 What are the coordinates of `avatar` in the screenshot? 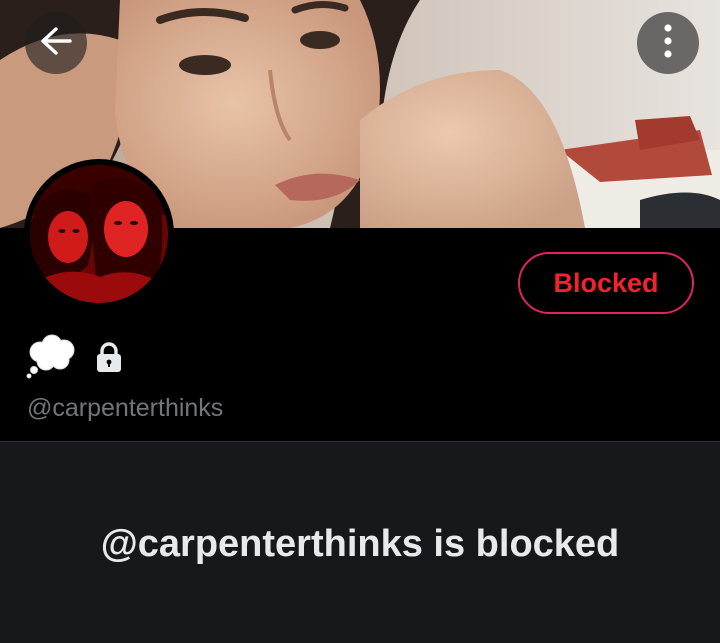 It's located at (99, 234).